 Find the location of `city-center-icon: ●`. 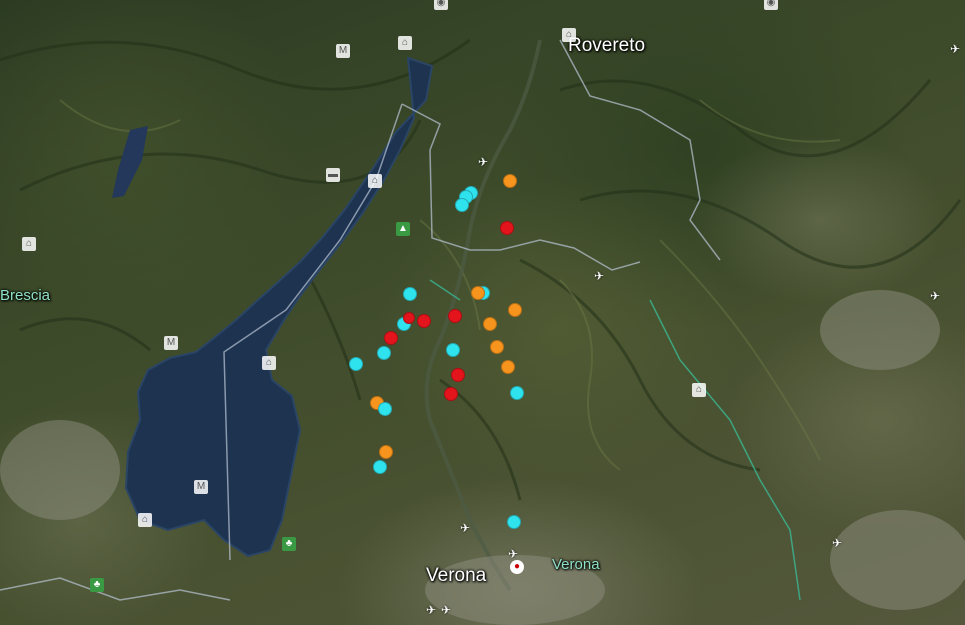

city-center-icon: ● is located at coordinates (517, 567).